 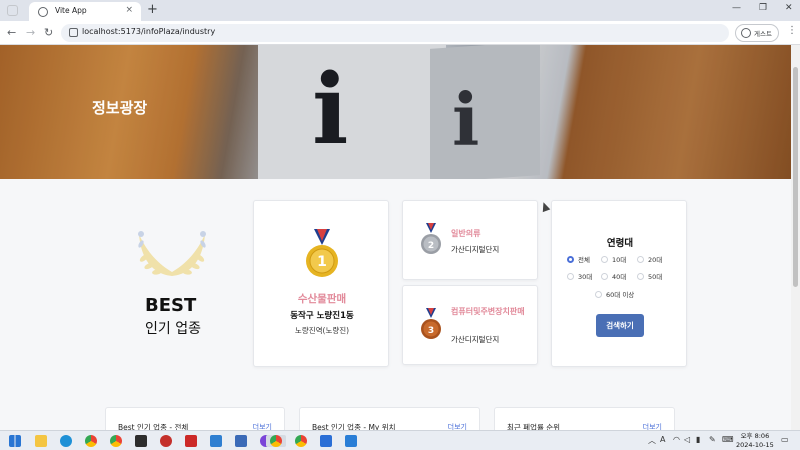 What do you see at coordinates (431, 238) in the screenshot?
I see `silver-medal-icon: 2` at bounding box center [431, 238].